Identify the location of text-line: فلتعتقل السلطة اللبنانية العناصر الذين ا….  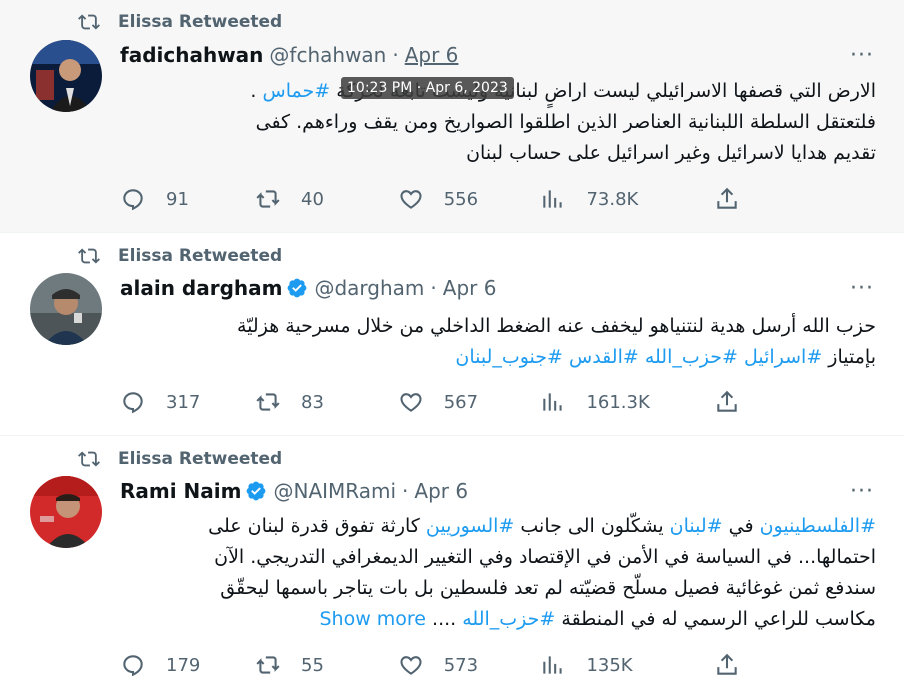
(565, 122).